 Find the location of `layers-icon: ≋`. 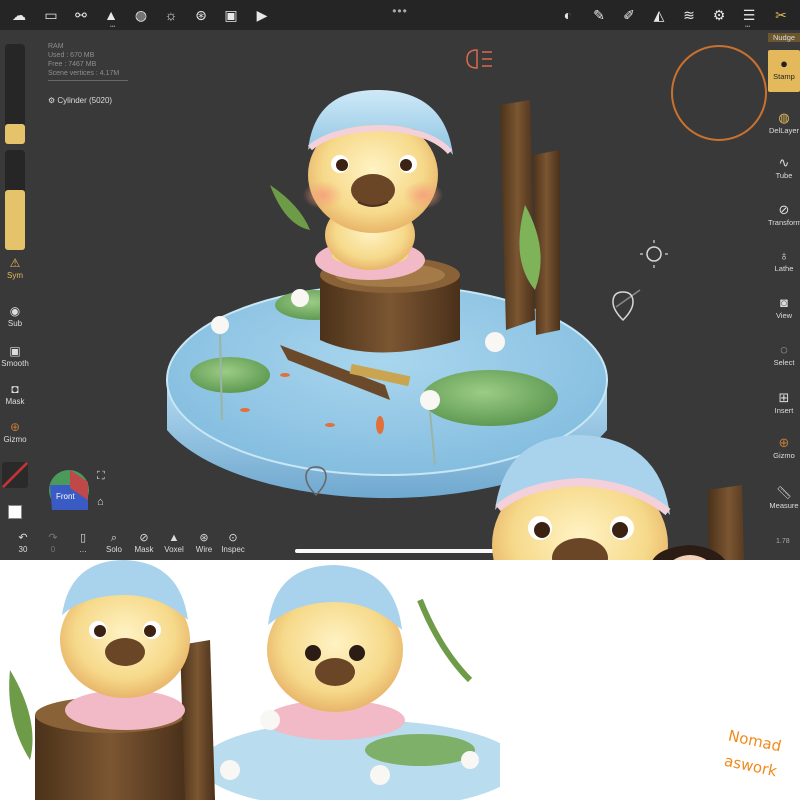

layers-icon: ≋ is located at coordinates (689, 15).